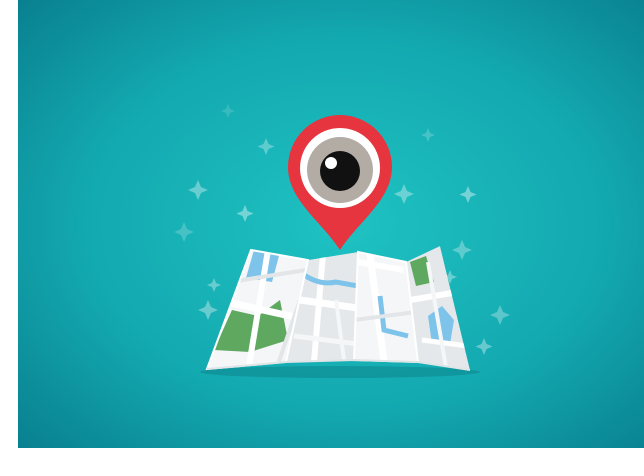 The height and width of the screenshot is (476, 644). I want to click on folded-map-icon, so click(338, 308).